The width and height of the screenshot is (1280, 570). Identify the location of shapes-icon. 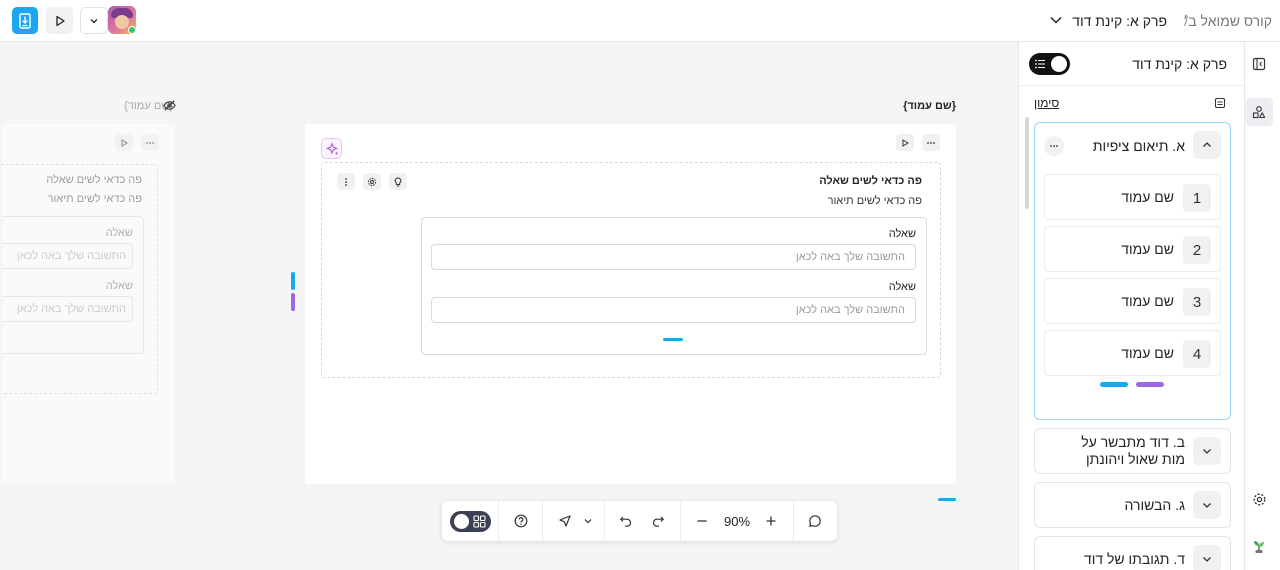
(1259, 112).